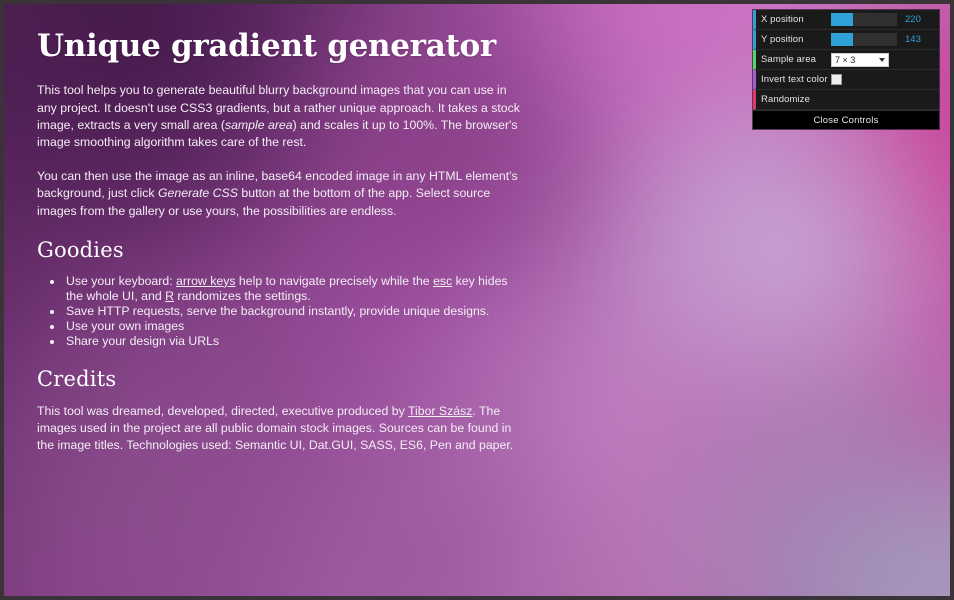  What do you see at coordinates (794, 79) in the screenshot?
I see `invert-text-color-label: Invert text color` at bounding box center [794, 79].